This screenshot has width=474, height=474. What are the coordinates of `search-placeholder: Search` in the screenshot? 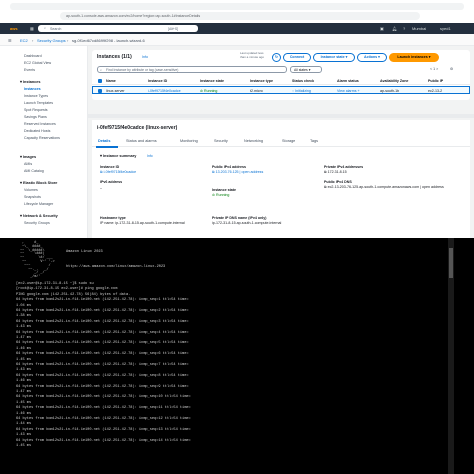 It's located at (56, 28).